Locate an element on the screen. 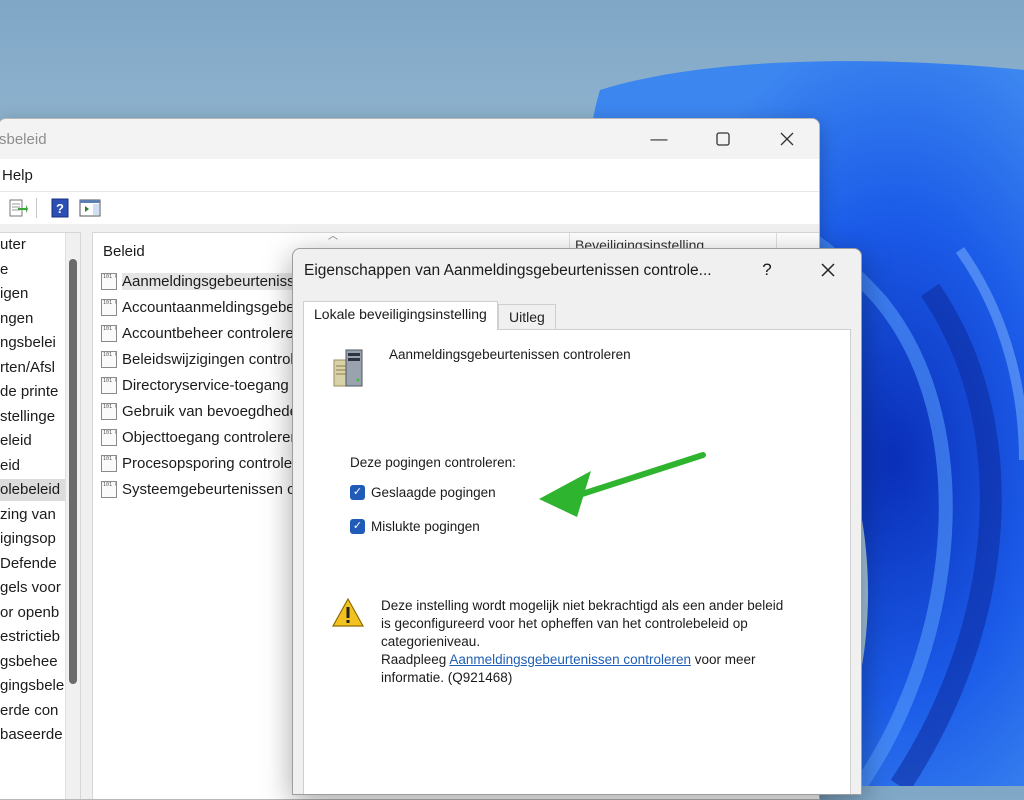  tree-item: gingsbele is located at coordinates (32, 686).